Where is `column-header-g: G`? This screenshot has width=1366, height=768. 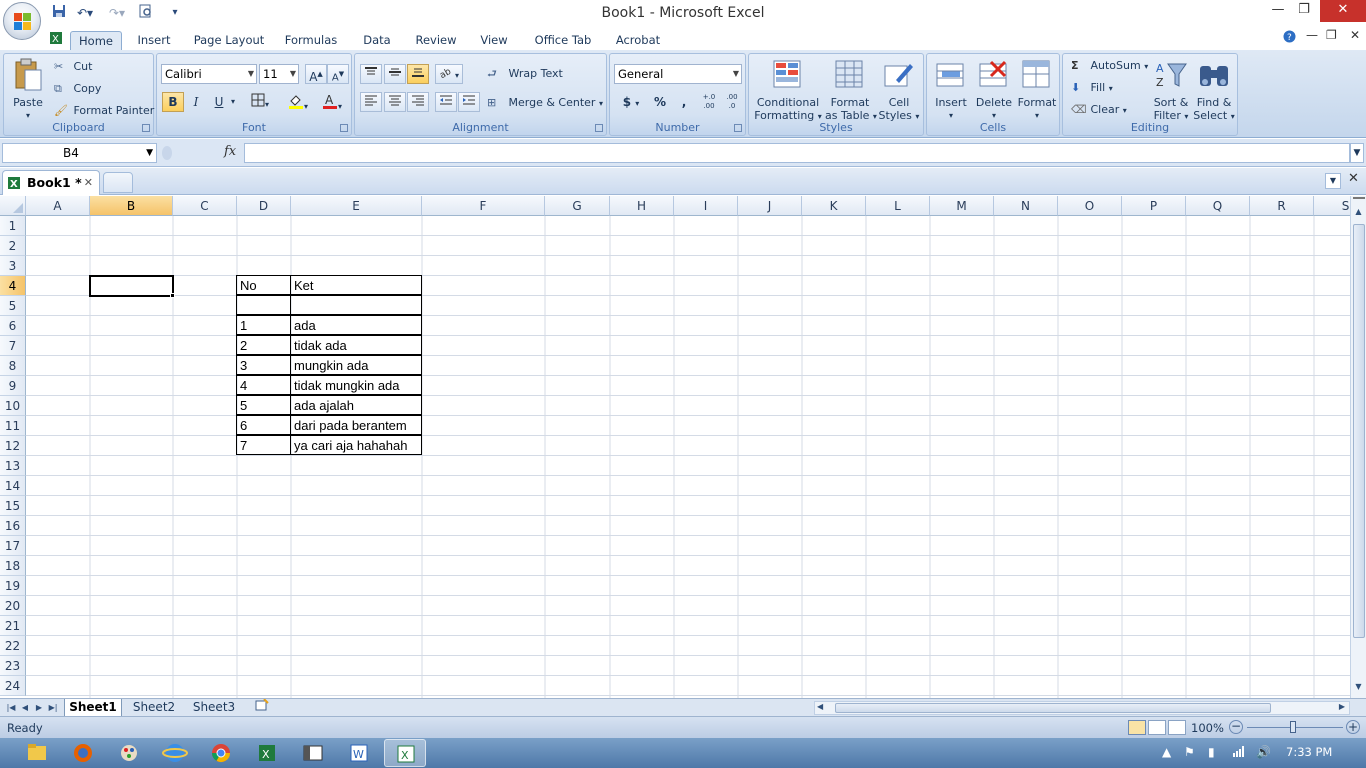 column-header-g: G is located at coordinates (577, 206).